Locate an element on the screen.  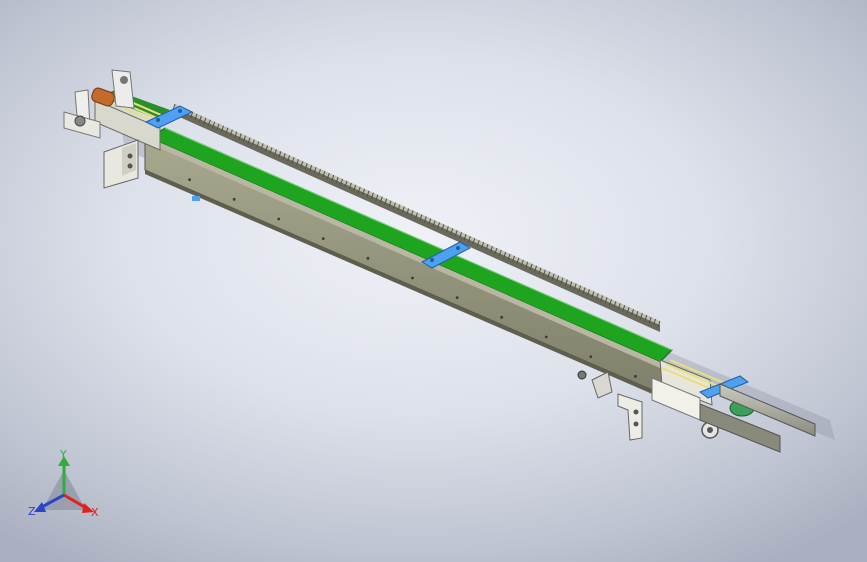
right-mount-bracket is located at coordinates (630, 417).